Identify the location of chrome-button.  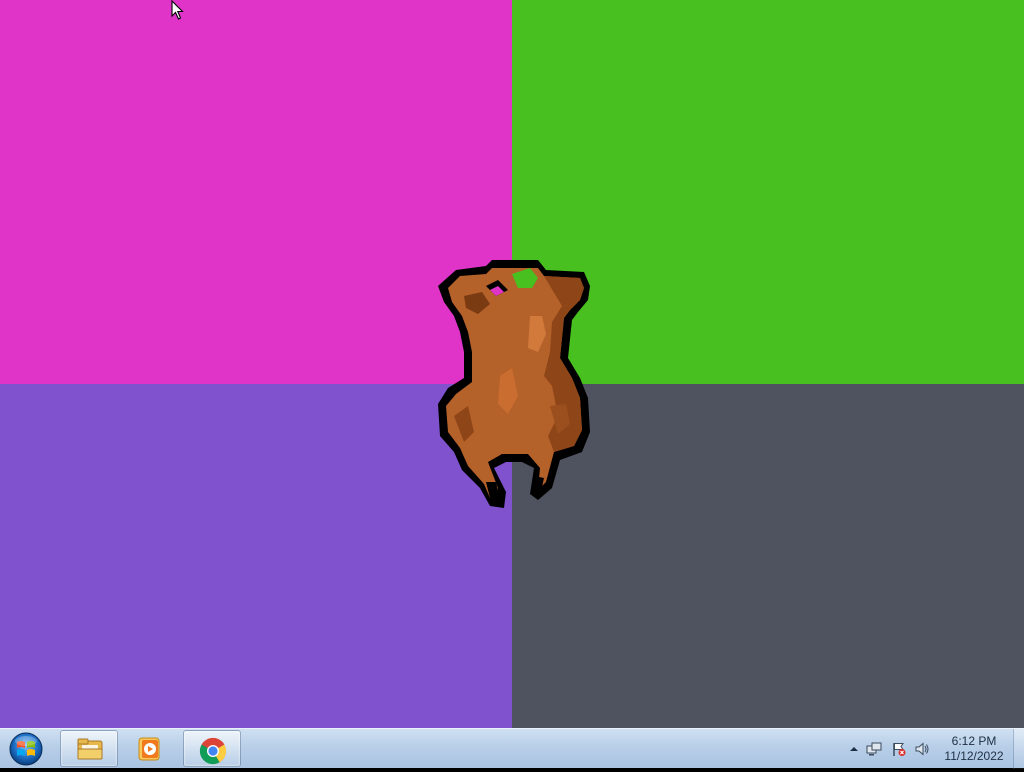
(212, 748).